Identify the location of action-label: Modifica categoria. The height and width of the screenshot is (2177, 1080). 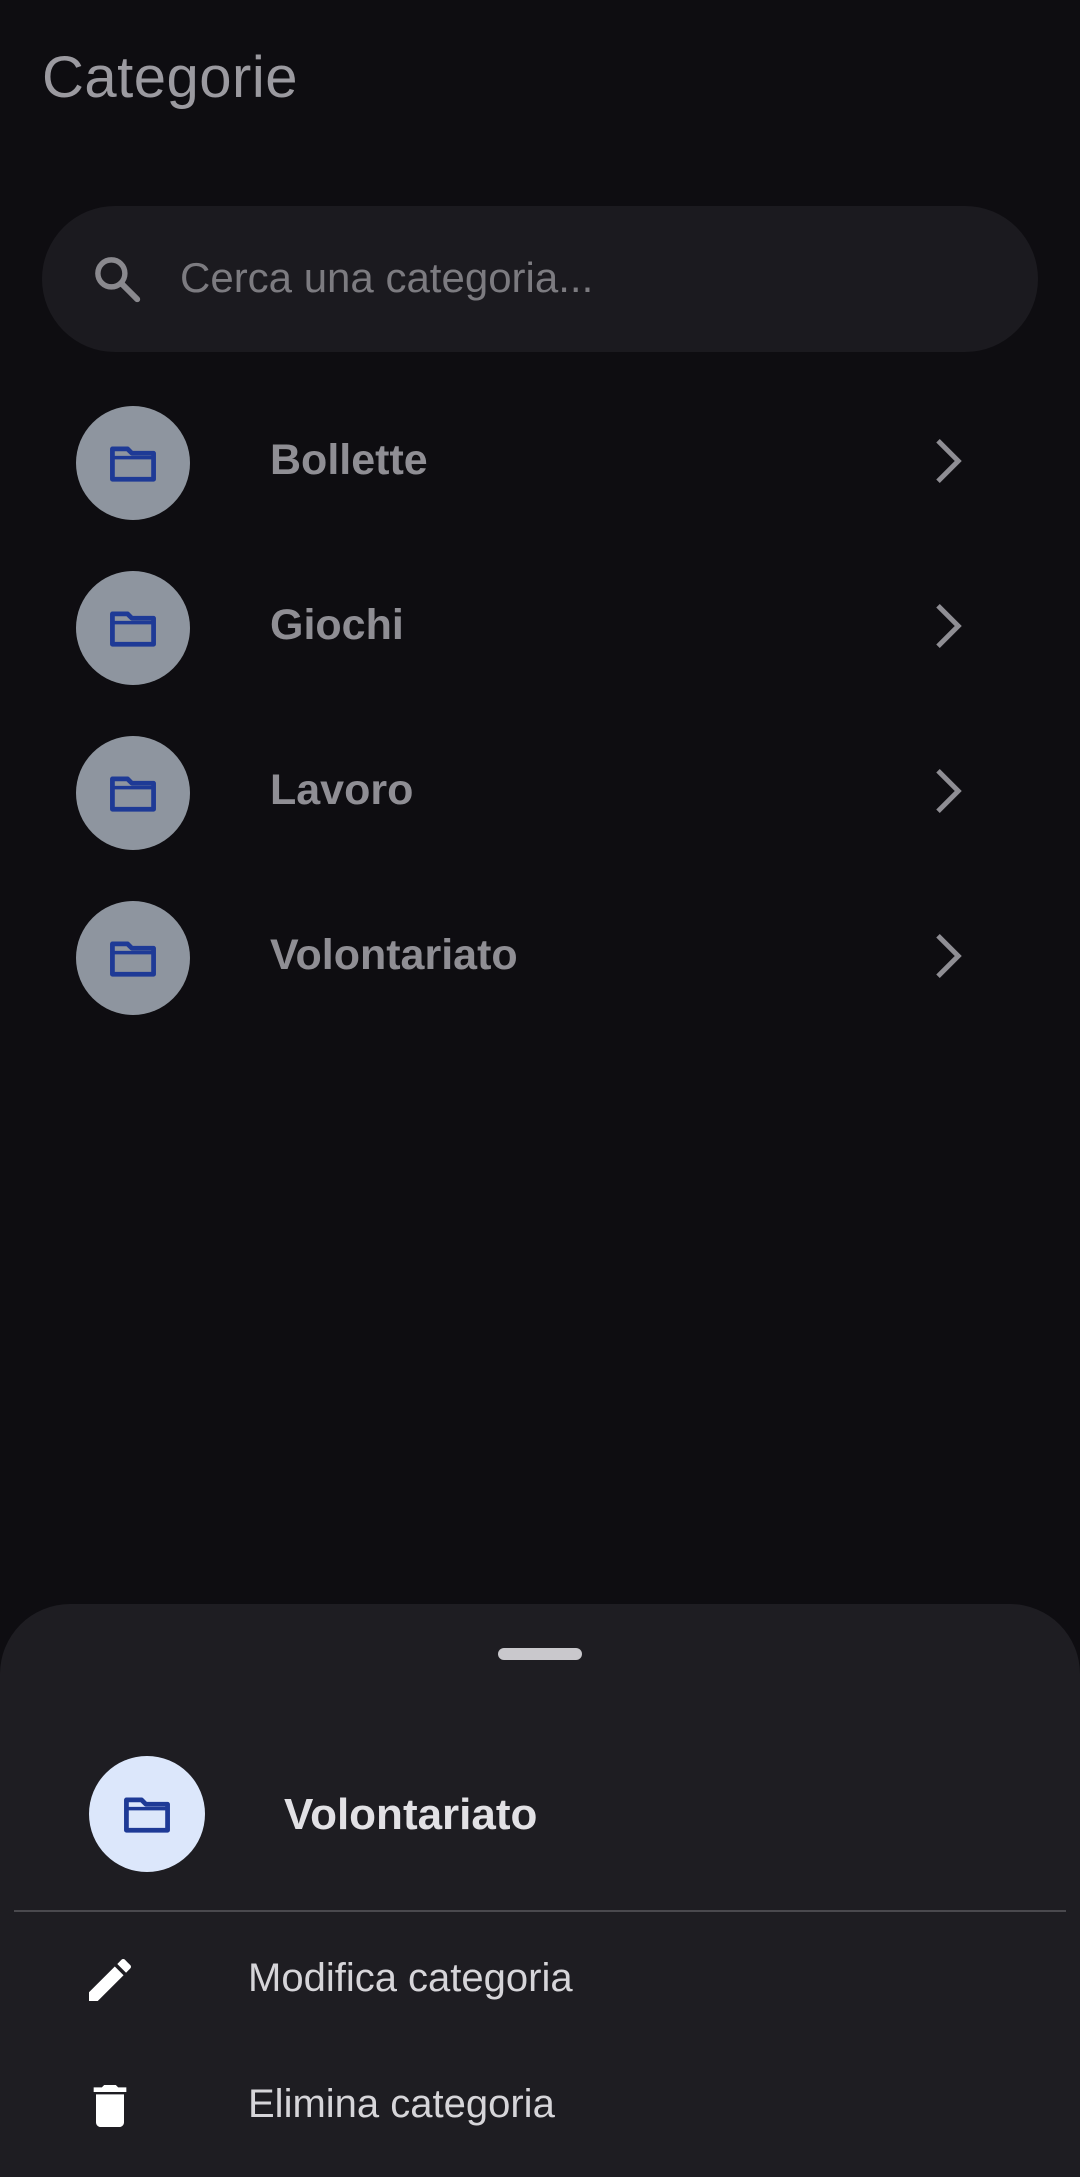
(410, 1978).